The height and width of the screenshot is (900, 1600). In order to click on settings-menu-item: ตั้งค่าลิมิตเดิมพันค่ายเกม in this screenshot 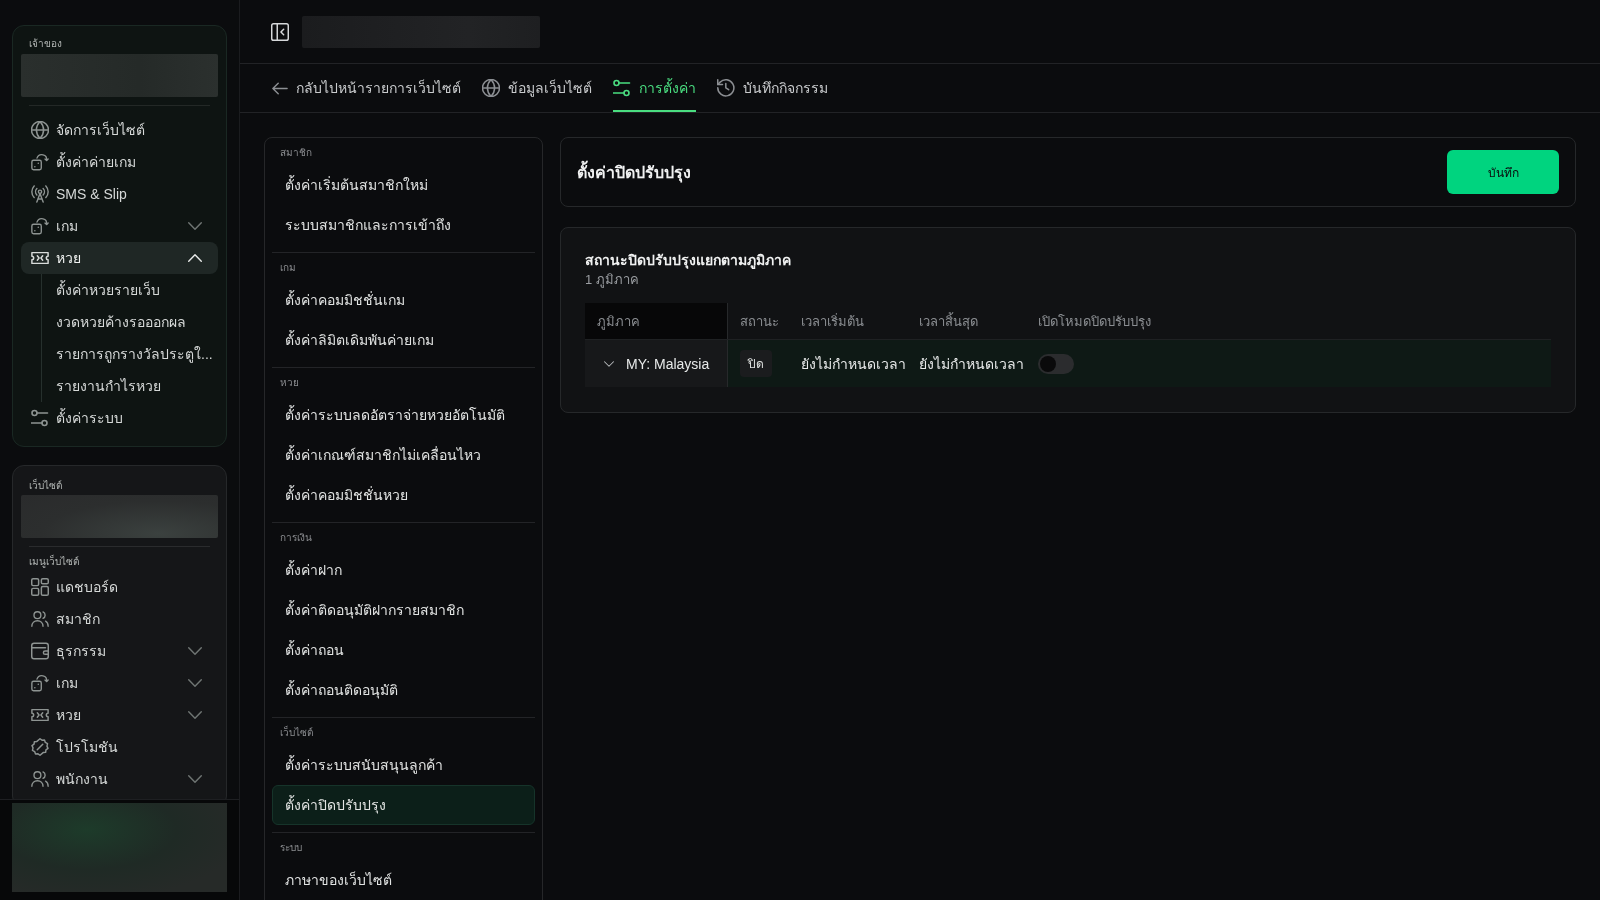, I will do `click(403, 340)`.